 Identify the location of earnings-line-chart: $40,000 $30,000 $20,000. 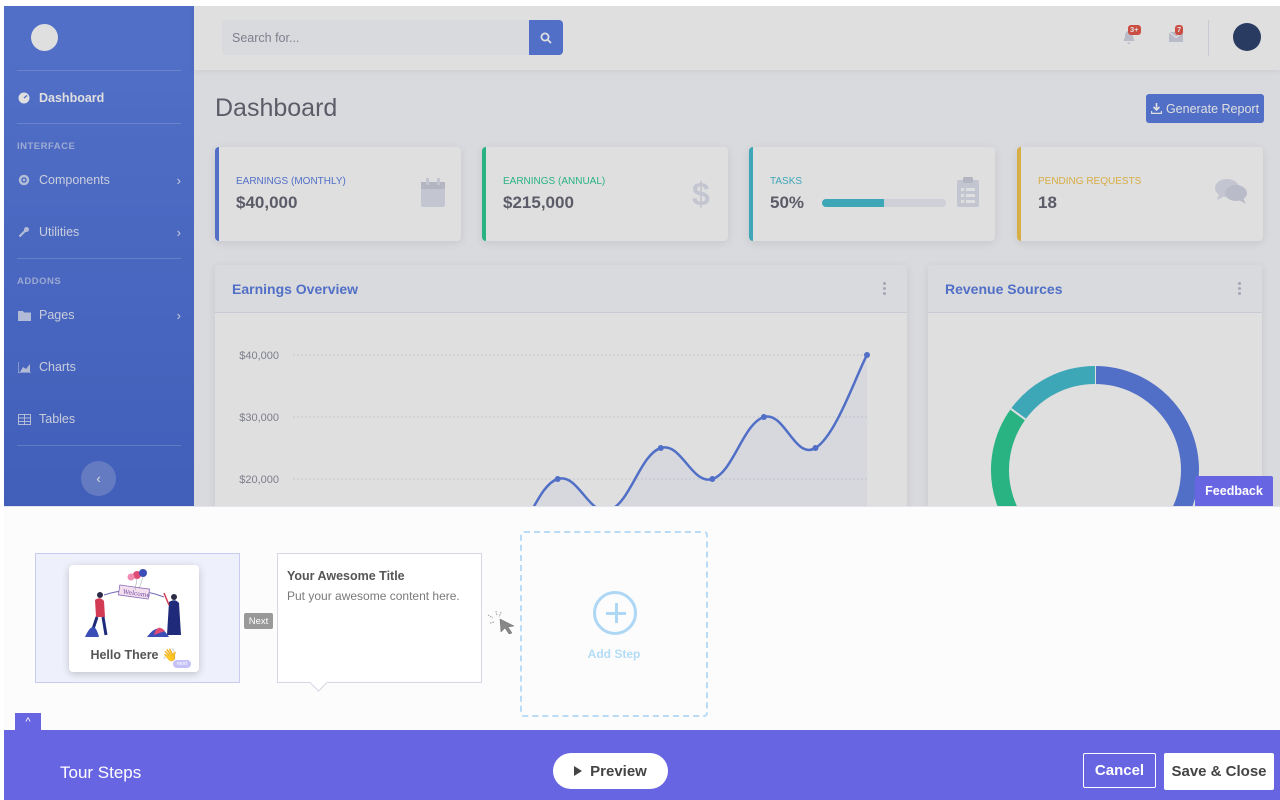
(554, 428).